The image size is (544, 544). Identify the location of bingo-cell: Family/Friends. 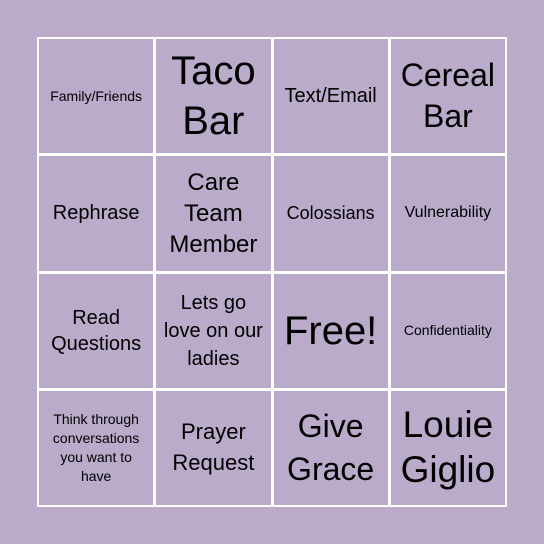
(96, 96).